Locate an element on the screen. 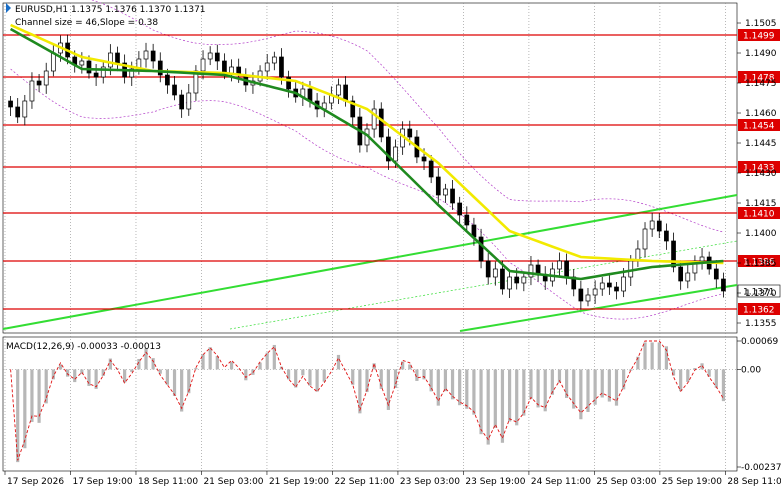 The width and height of the screenshot is (781, 489). price-tick-label: 1.1355 is located at coordinates (761, 324).